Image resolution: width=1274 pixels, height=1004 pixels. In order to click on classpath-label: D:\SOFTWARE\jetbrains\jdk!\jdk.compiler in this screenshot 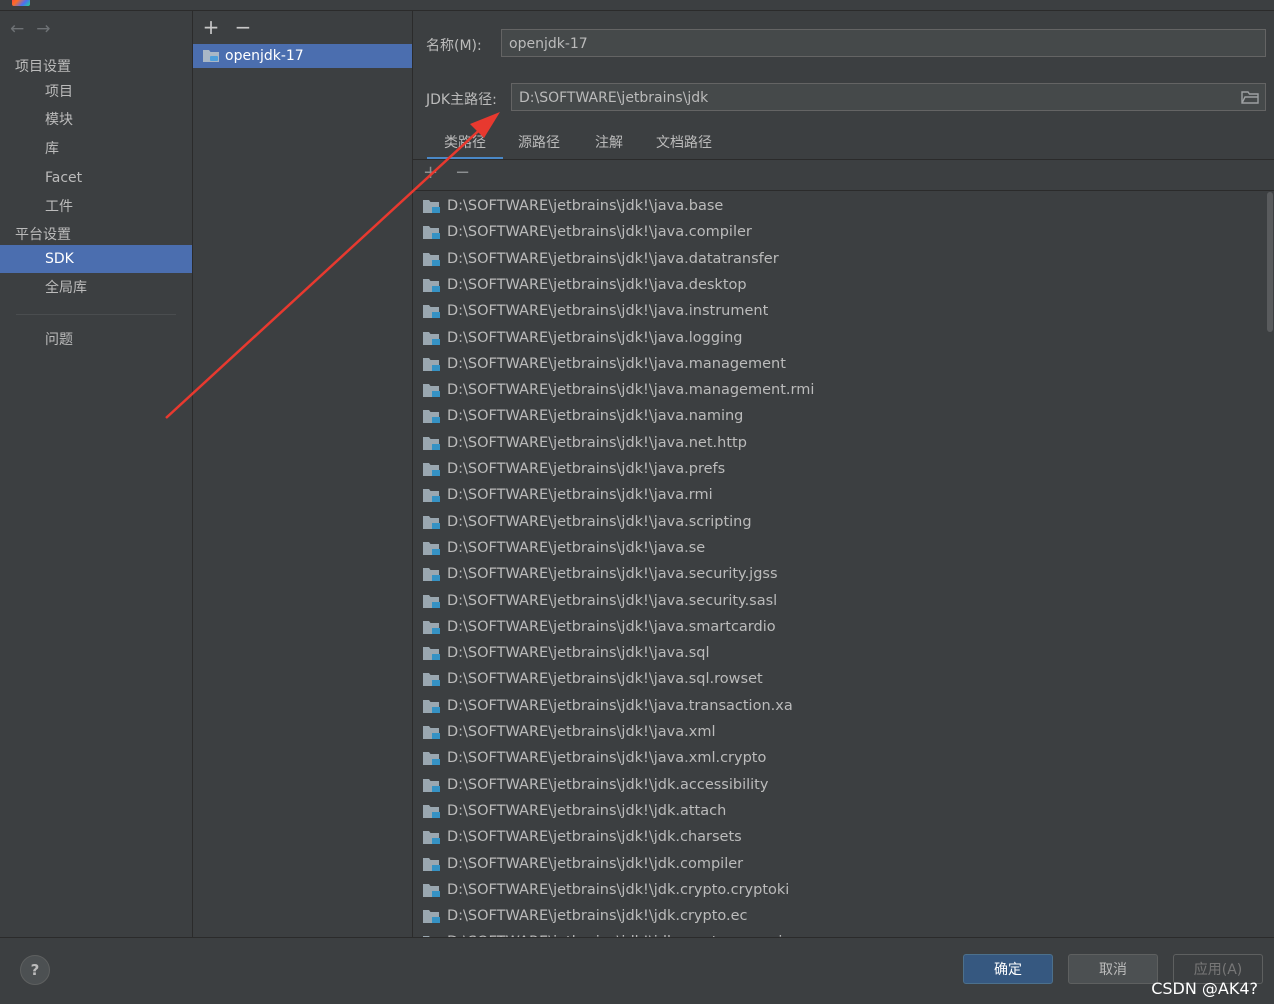, I will do `click(595, 863)`.